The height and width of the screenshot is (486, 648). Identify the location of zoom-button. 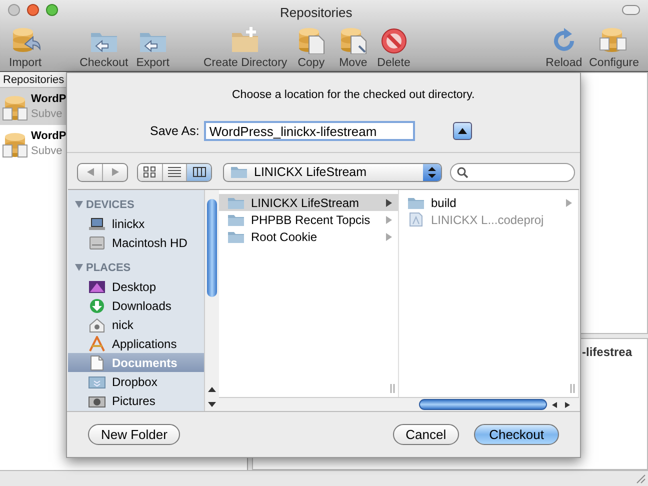
(52, 10).